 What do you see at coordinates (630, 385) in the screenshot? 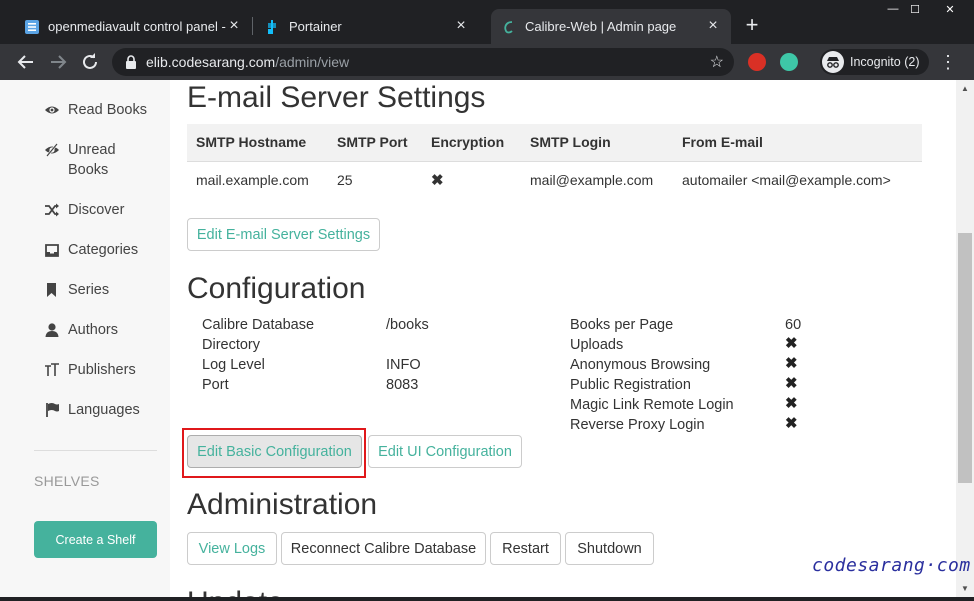
I see `config-label-public-registration: Public Registration` at bounding box center [630, 385].